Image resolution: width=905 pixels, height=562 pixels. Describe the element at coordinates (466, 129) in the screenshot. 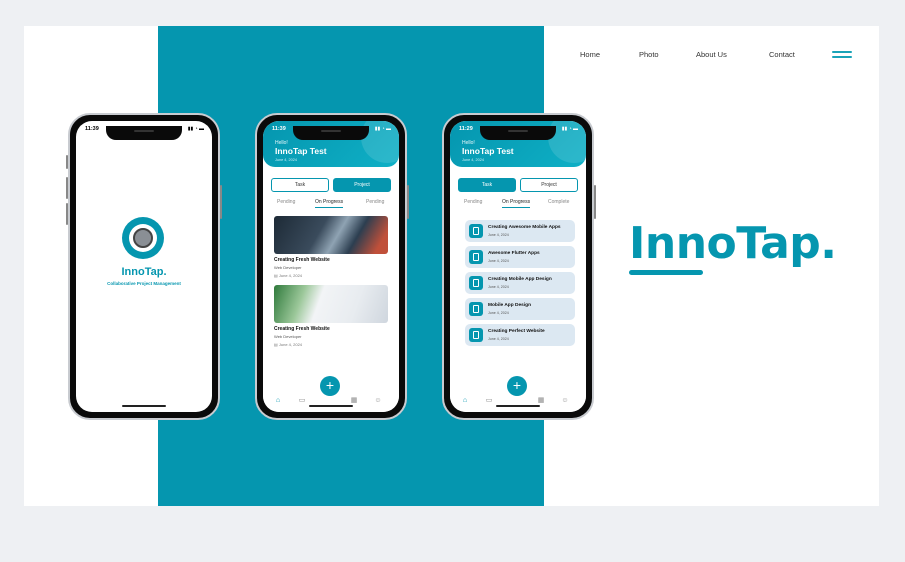

I see `status-time: 11:29` at that location.